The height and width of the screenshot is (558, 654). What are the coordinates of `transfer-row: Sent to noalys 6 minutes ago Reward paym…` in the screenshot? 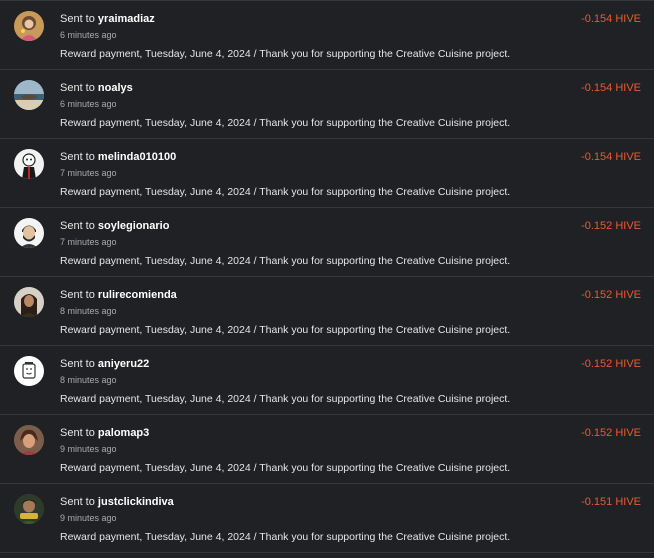 It's located at (327, 104).